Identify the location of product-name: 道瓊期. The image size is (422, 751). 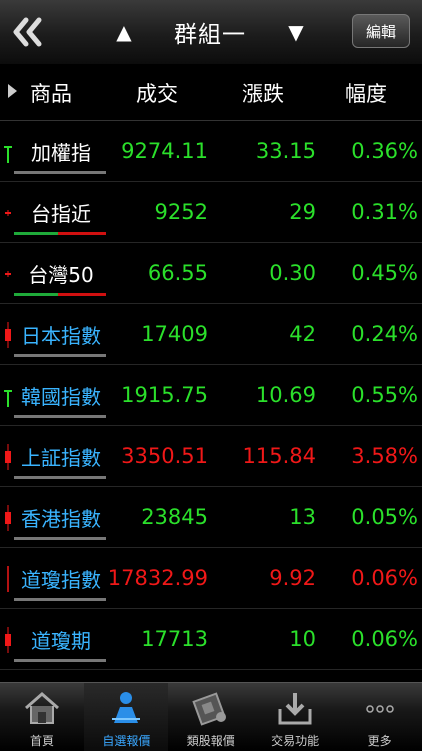
(61, 641).